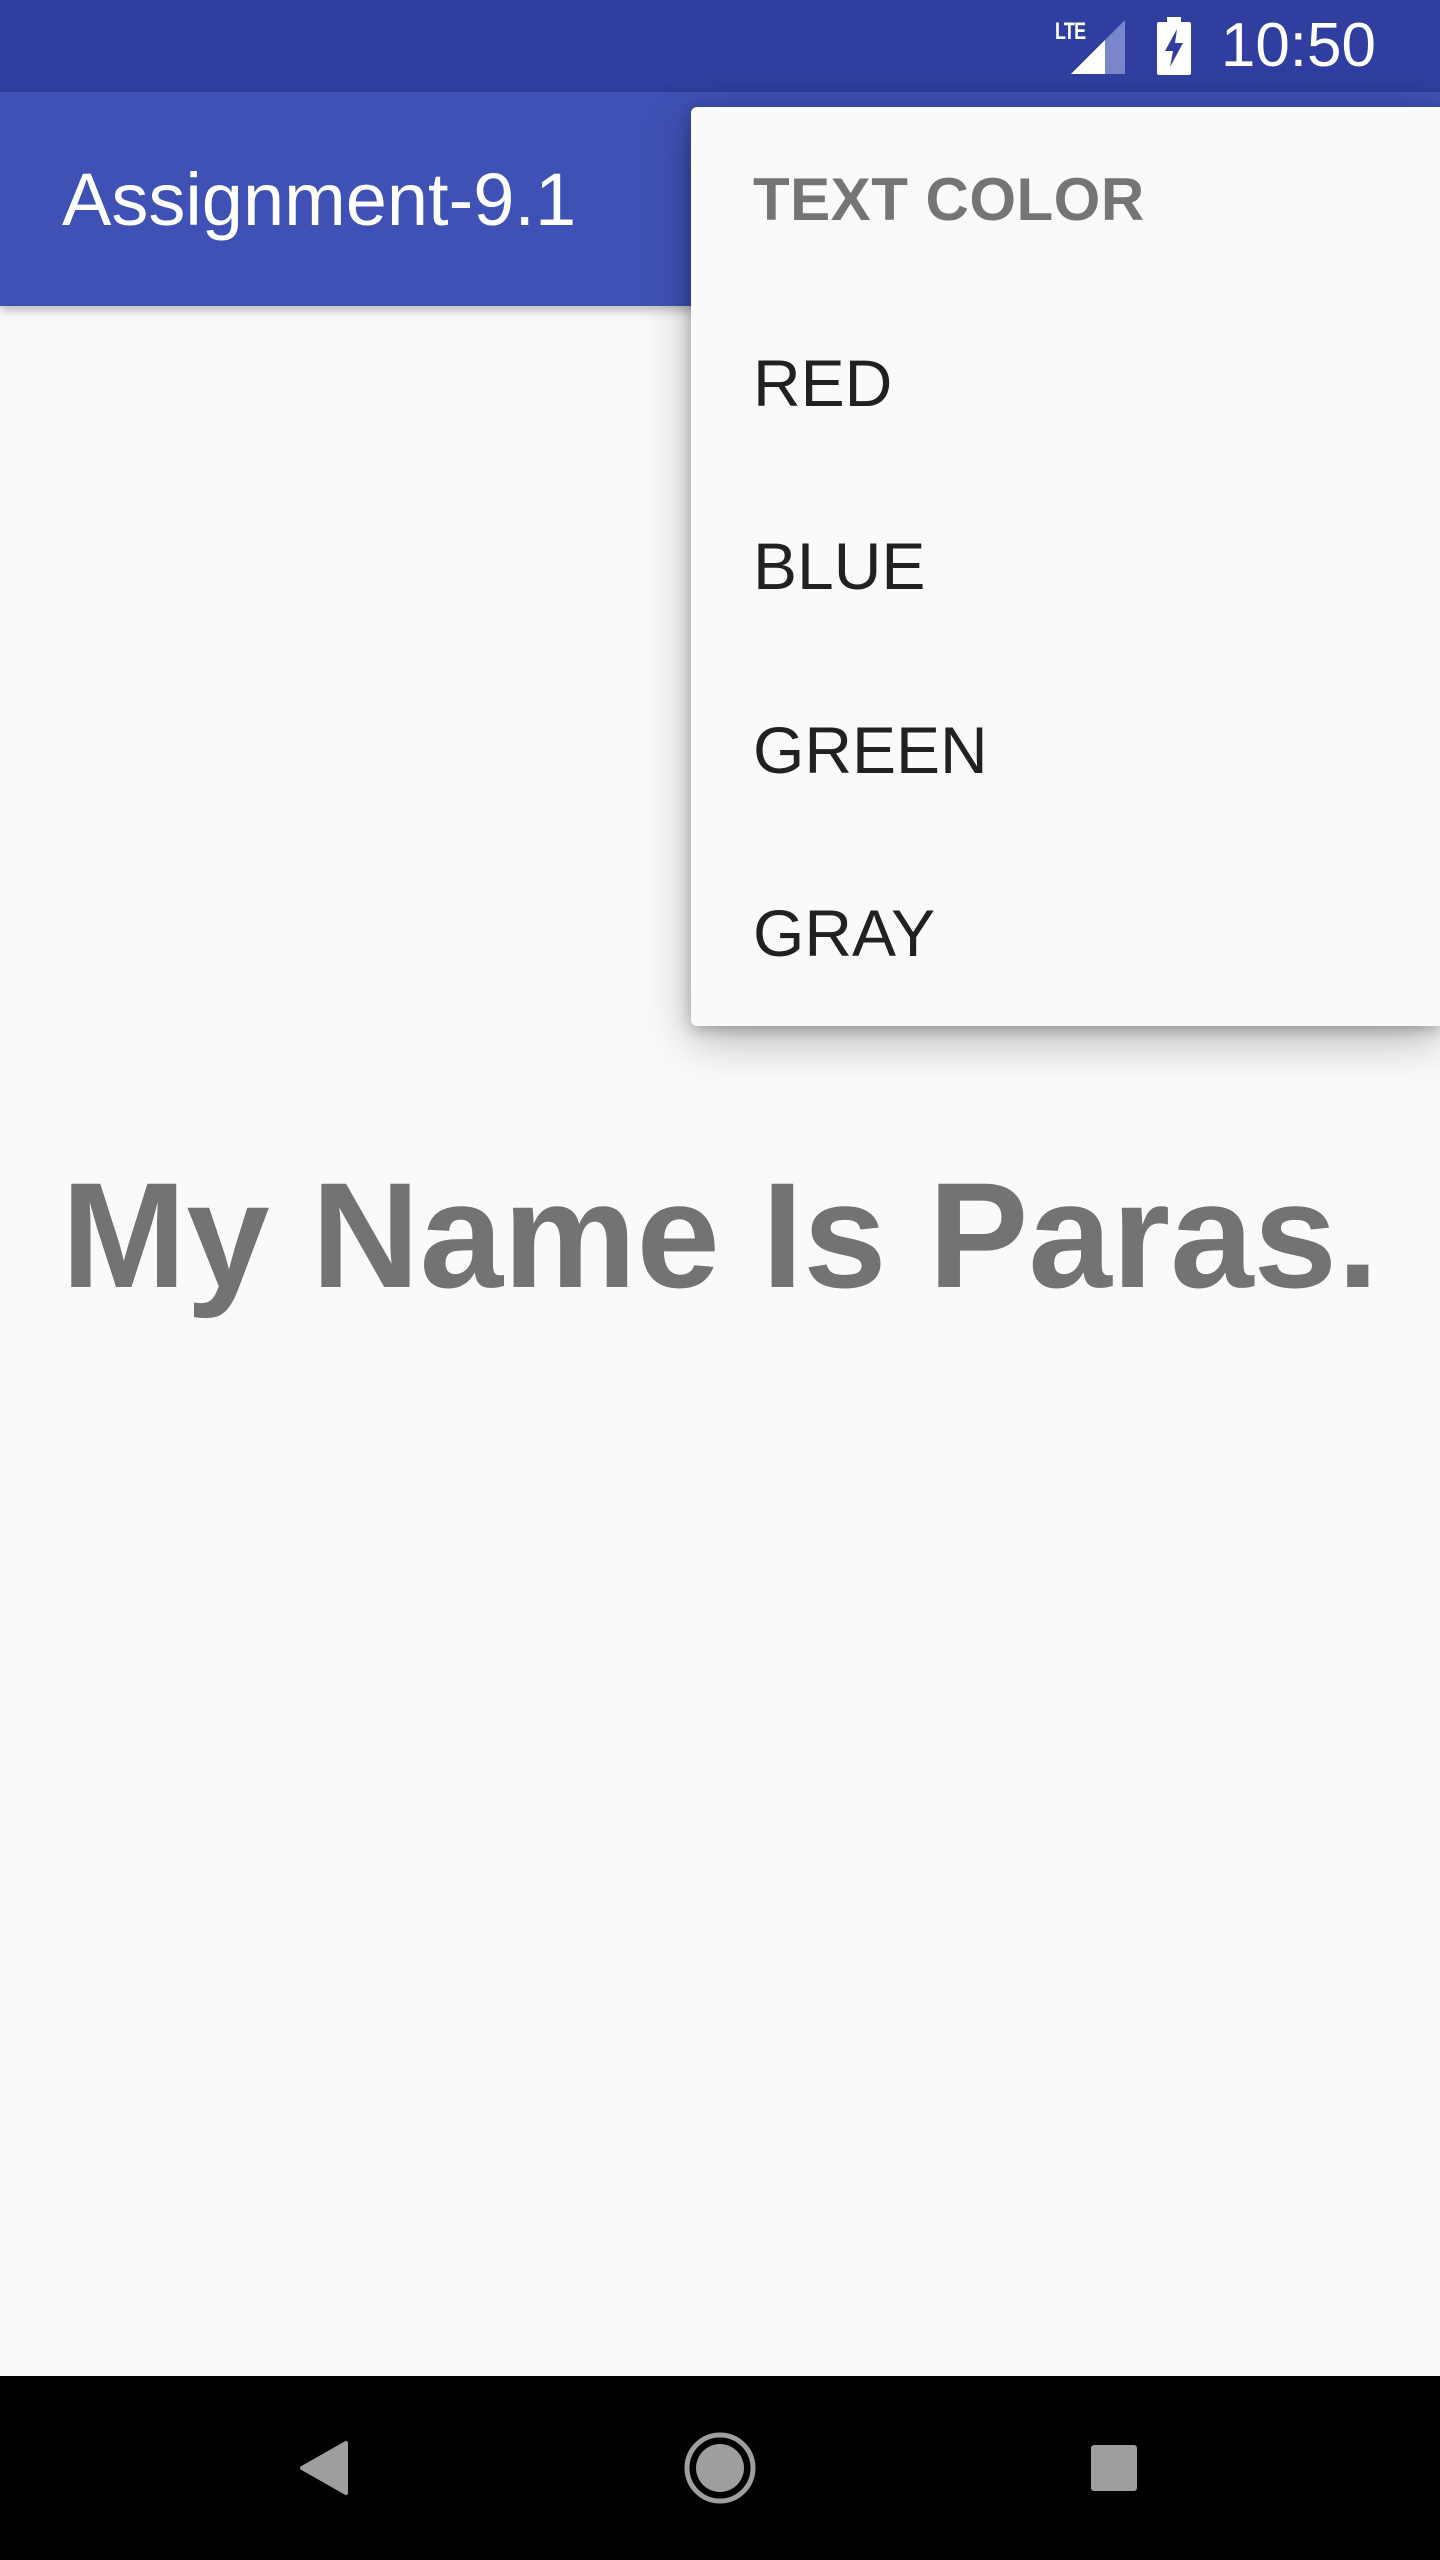 The height and width of the screenshot is (2560, 1440). I want to click on home-button, so click(720, 2468).